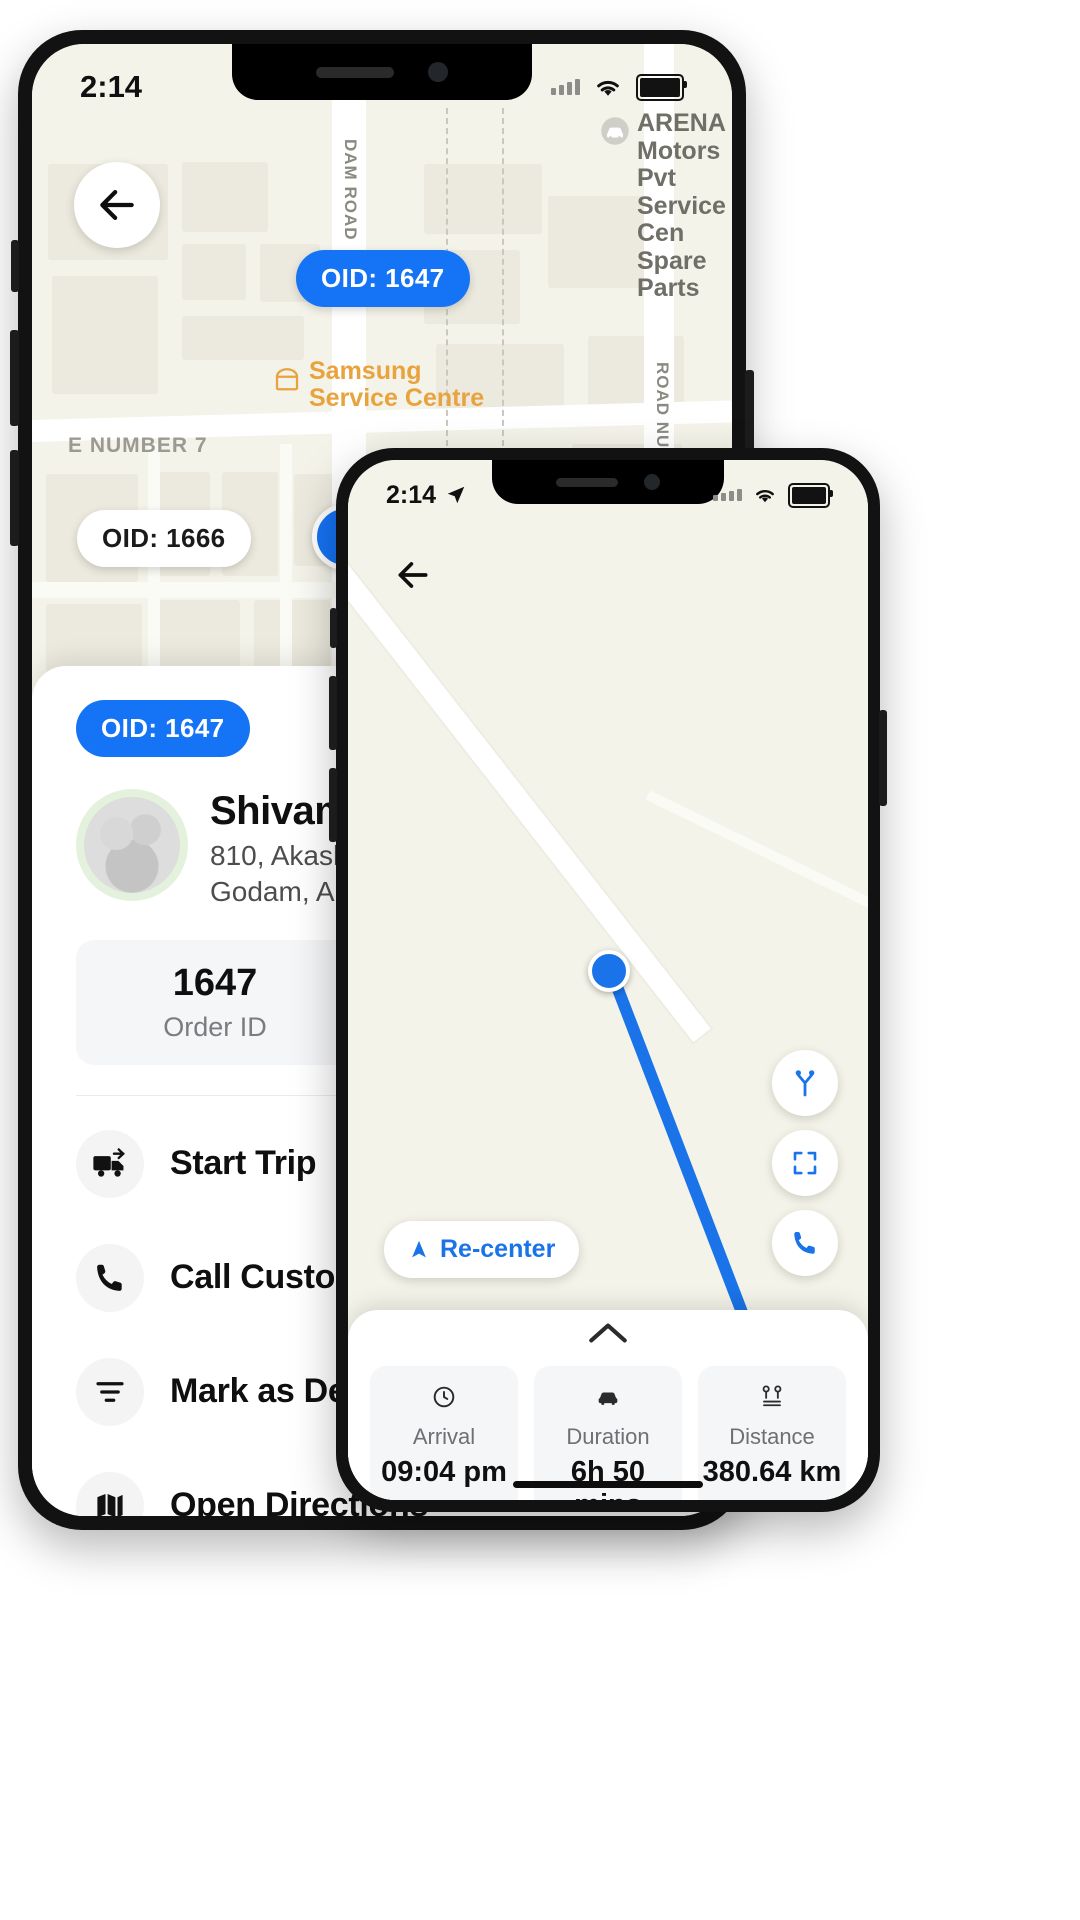 This screenshot has height=1920, width=1080. I want to click on poi-arena-line3: Service Cen, so click(681, 219).